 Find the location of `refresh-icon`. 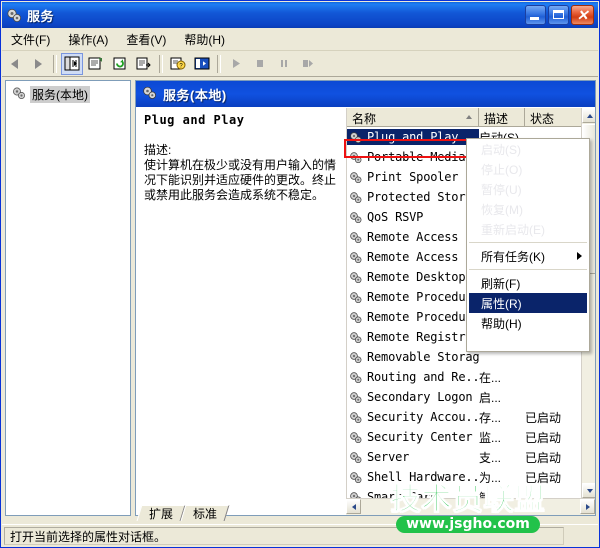

refresh-icon is located at coordinates (120, 64).